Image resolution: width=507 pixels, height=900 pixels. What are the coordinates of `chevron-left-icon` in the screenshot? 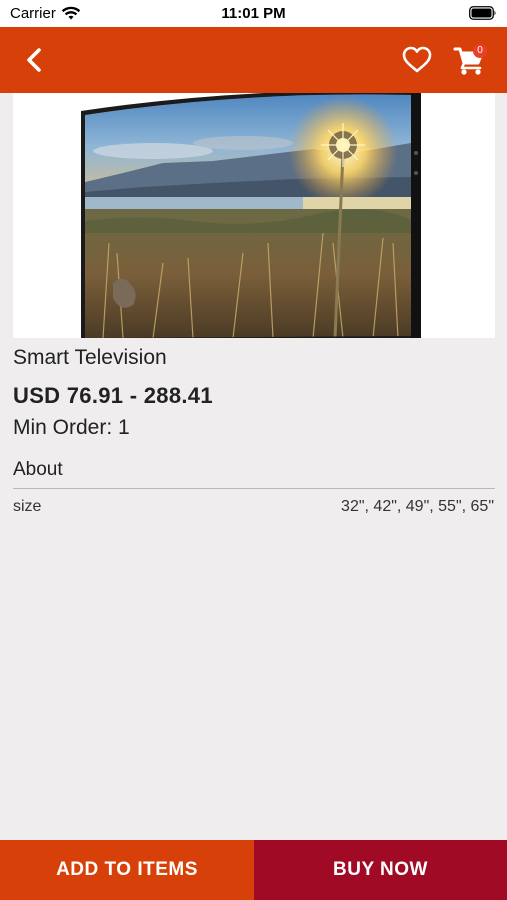 It's located at (34, 60).